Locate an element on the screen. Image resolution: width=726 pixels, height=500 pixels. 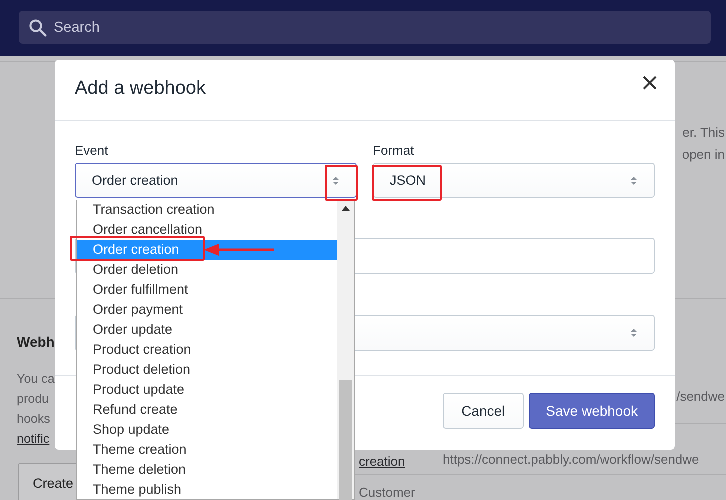
dropdown-option: Theme creation is located at coordinates (207, 450).